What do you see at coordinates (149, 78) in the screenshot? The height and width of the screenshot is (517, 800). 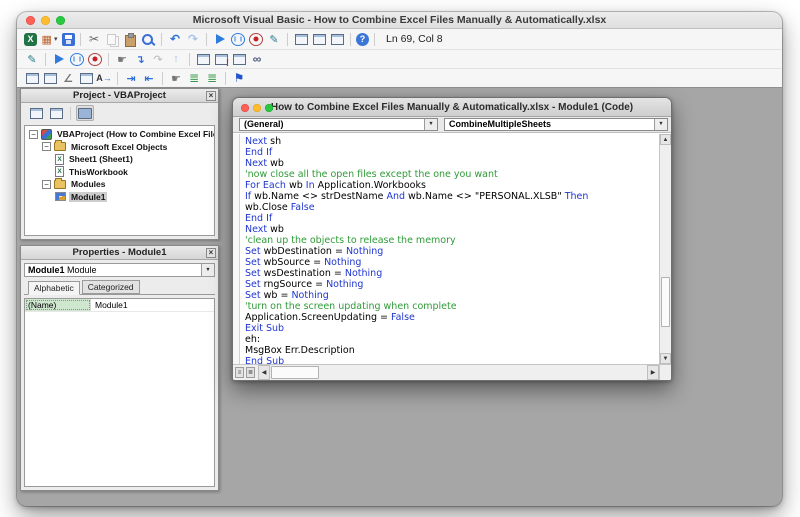 I see `outdent-icon: ⇤` at bounding box center [149, 78].